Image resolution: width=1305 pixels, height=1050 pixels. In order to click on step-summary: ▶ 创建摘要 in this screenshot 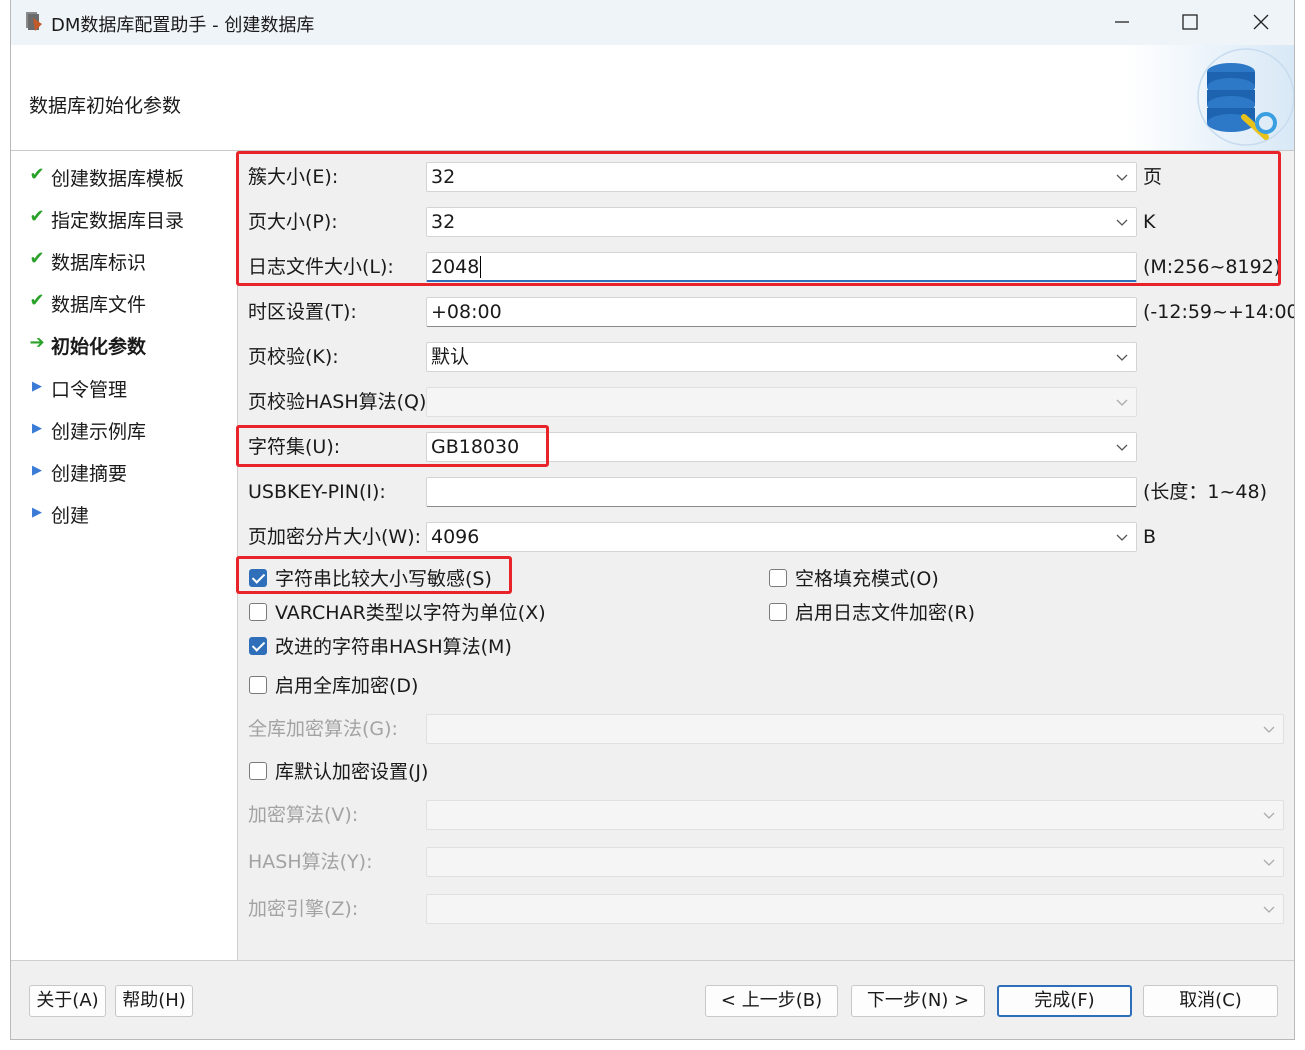, I will do `click(124, 472)`.